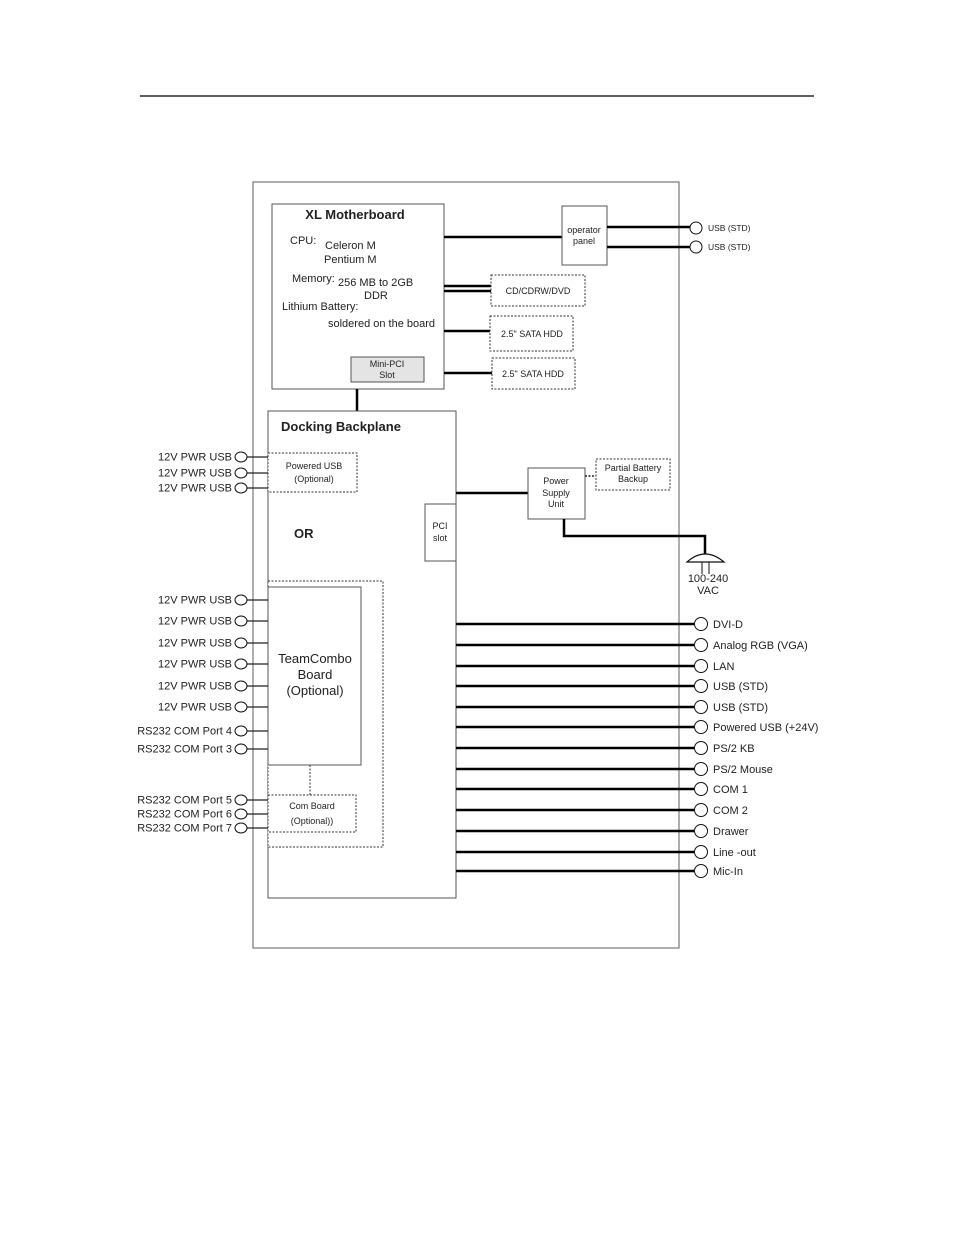  What do you see at coordinates (314, 479) in the screenshot?
I see `powered-usb-label-2: (Optional)` at bounding box center [314, 479].